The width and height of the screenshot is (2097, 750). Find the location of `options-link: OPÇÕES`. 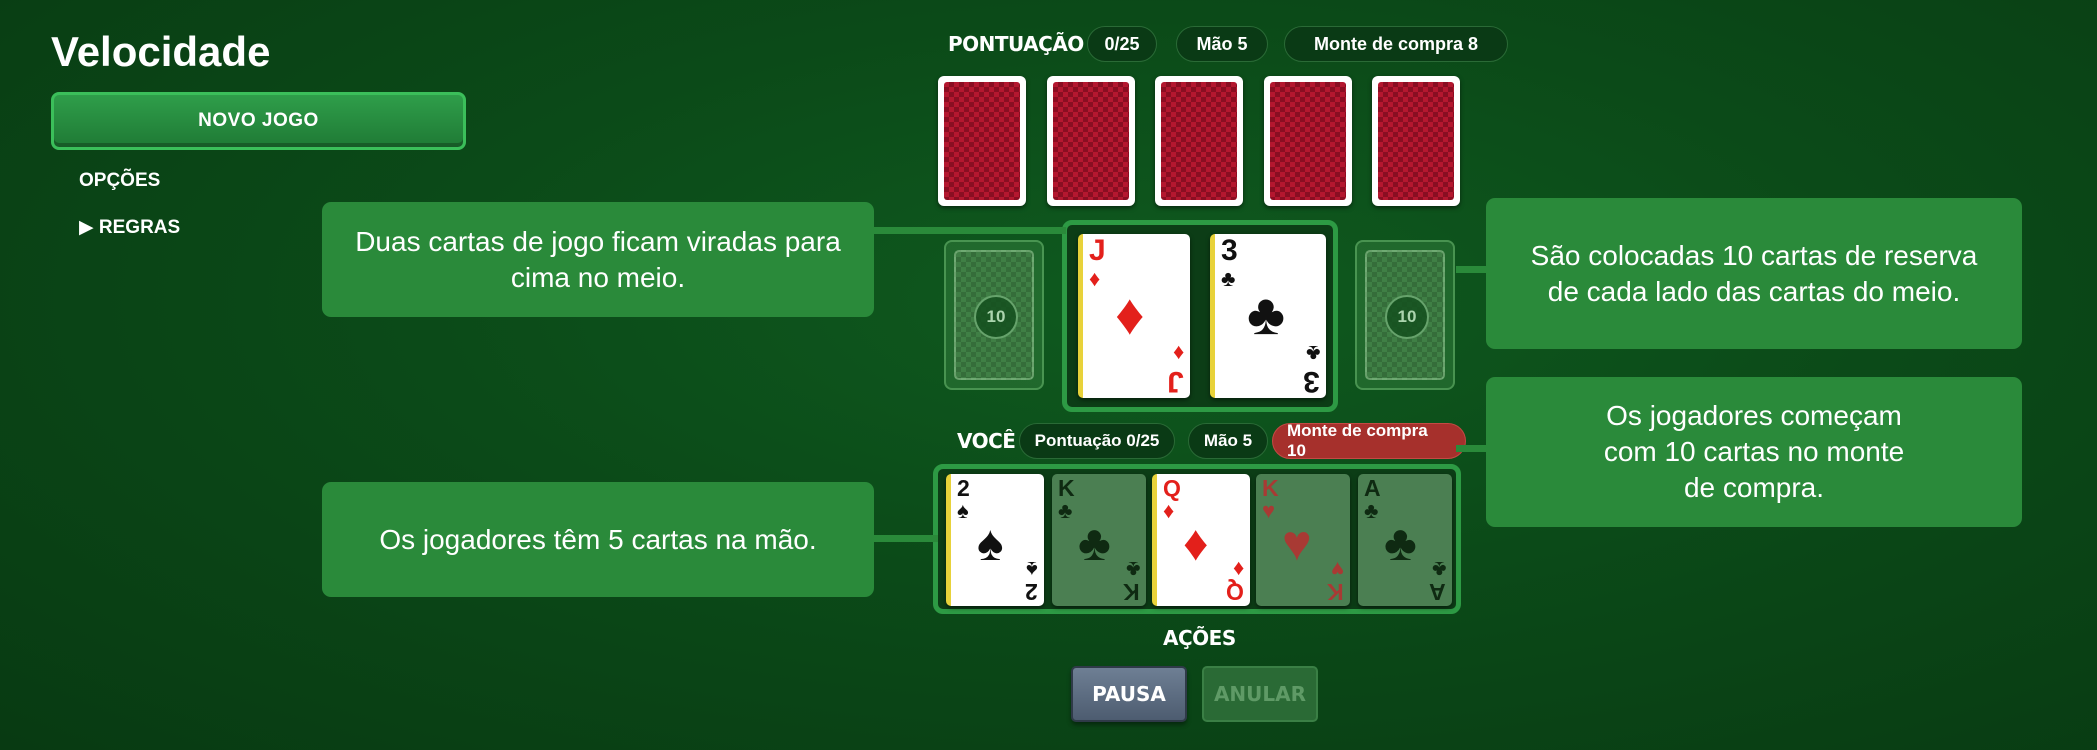

options-link: OPÇÕES is located at coordinates (119, 181).